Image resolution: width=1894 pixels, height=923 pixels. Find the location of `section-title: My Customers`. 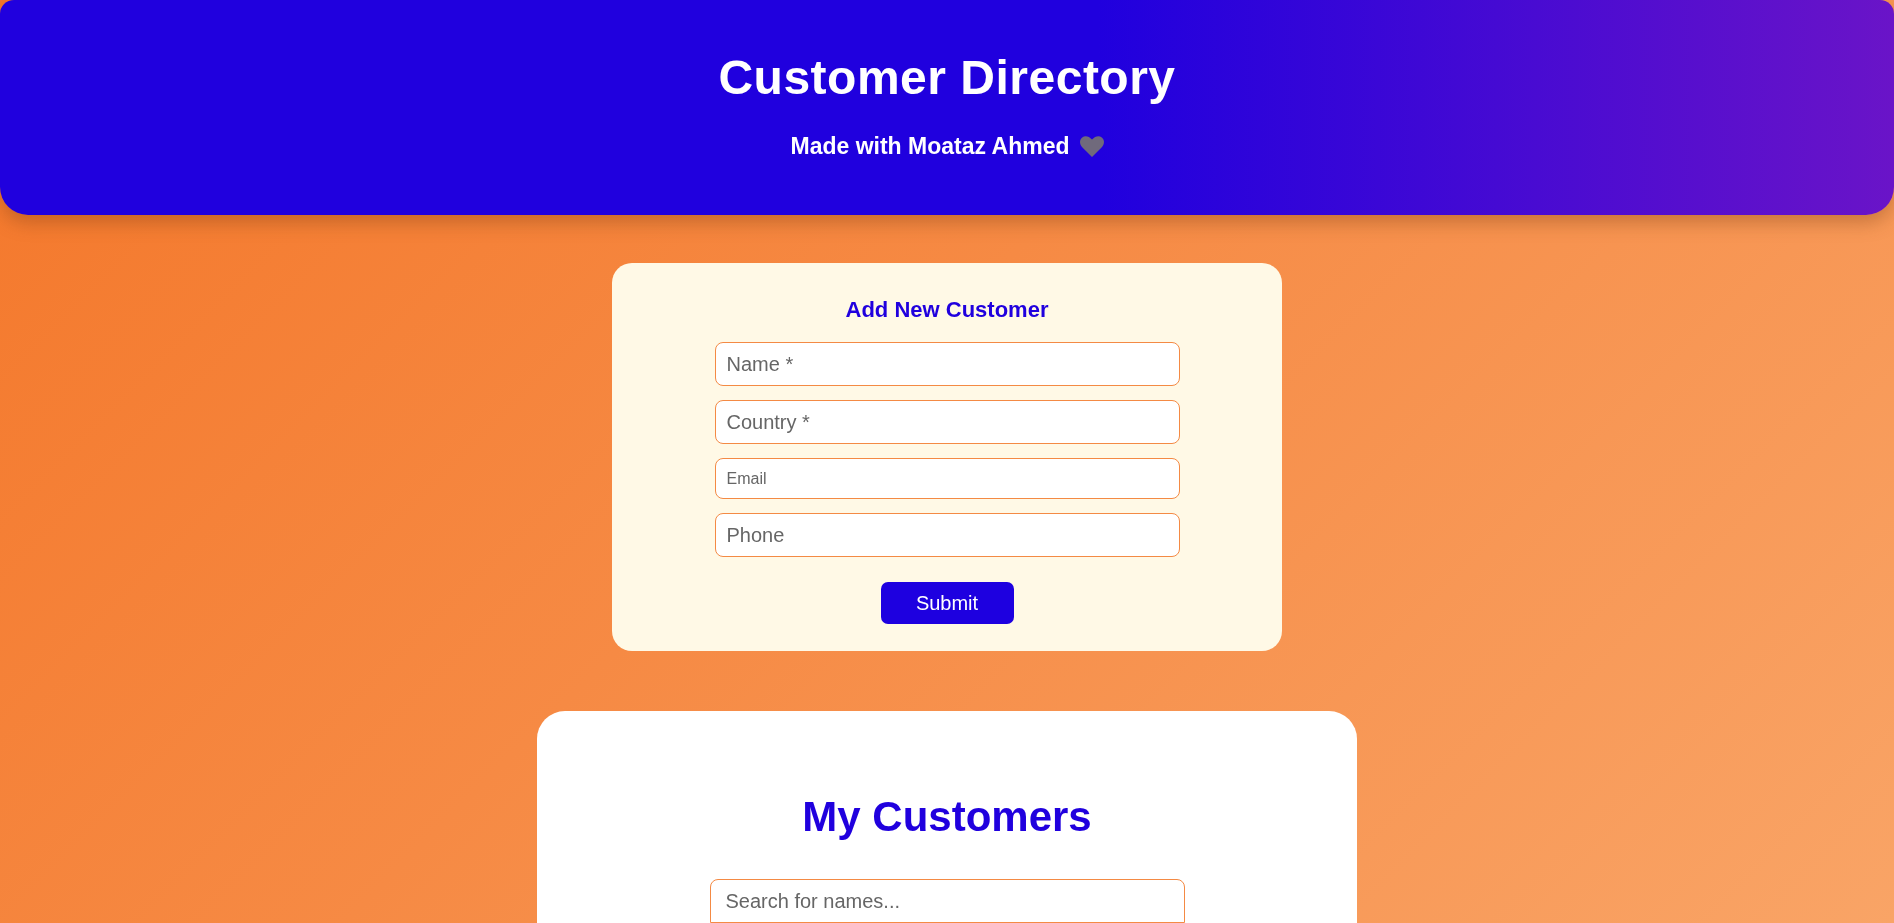

section-title: My Customers is located at coordinates (947, 817).